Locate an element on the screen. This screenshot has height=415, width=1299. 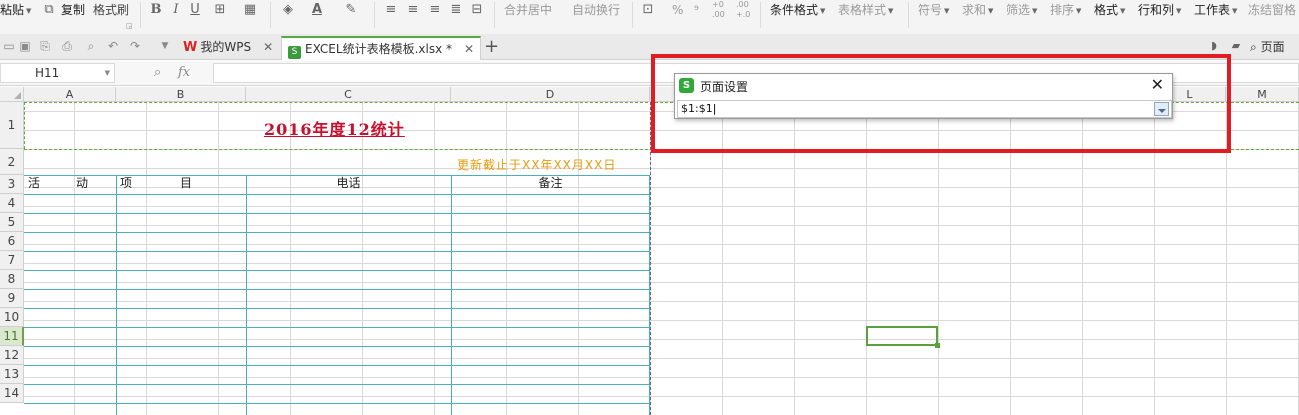
column-header-m: M is located at coordinates (1262, 94).